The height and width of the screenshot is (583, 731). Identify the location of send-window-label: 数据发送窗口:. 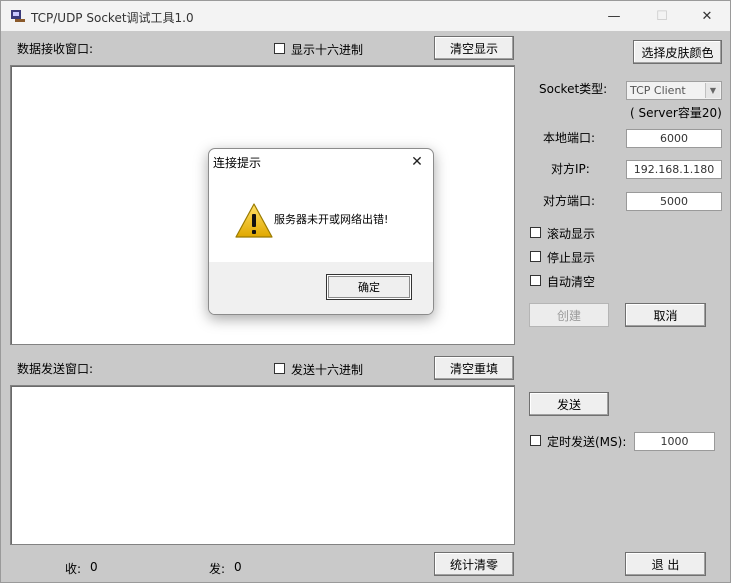
(55, 369).